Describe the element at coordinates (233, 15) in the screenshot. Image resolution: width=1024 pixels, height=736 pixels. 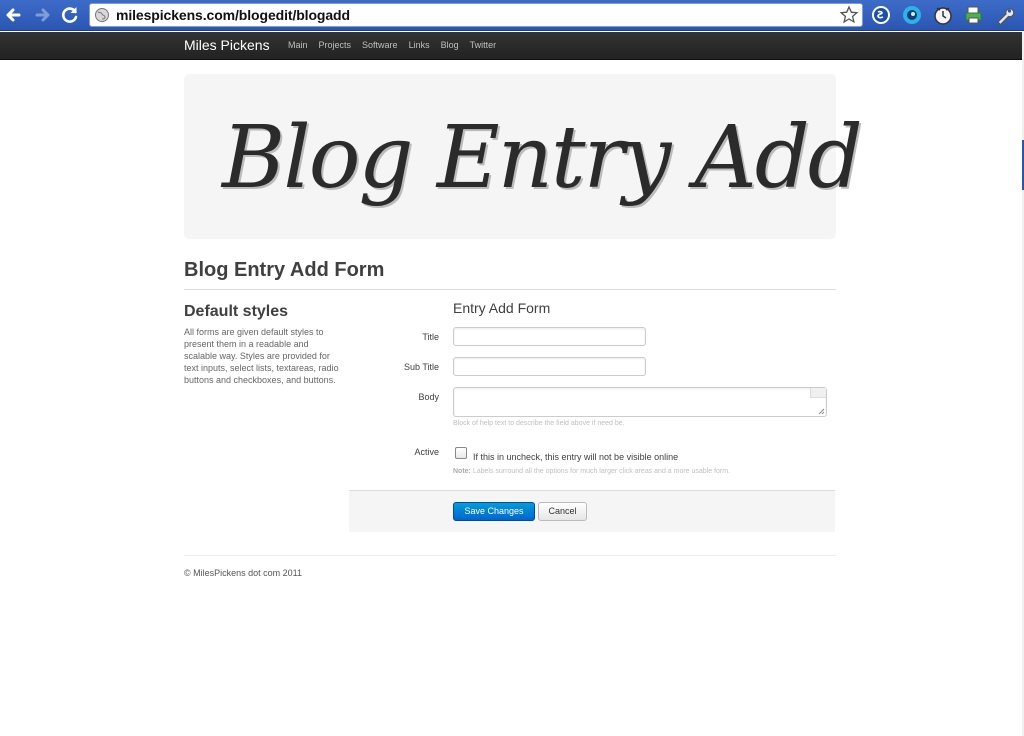
I see `url-text: milespickens.com/blogedit/blogadd` at that location.